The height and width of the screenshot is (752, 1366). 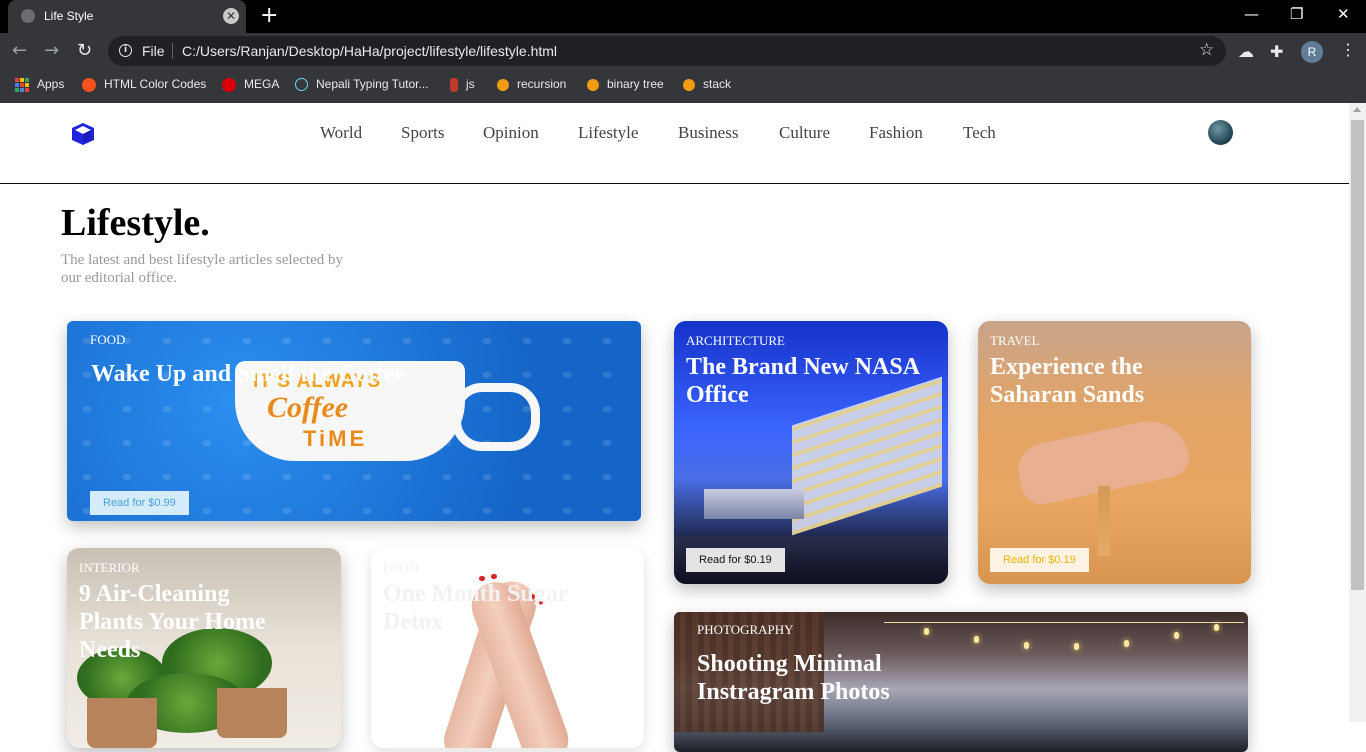 I want to click on site-header, so click(x=674, y=143).